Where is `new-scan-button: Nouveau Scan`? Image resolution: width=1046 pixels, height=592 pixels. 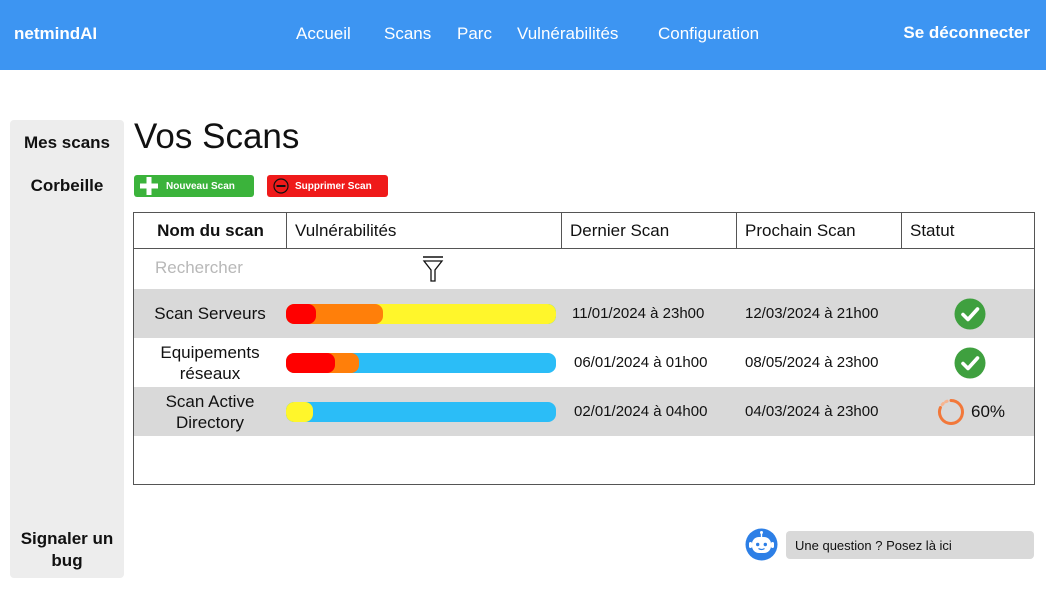
new-scan-button: Nouveau Scan is located at coordinates (194, 186).